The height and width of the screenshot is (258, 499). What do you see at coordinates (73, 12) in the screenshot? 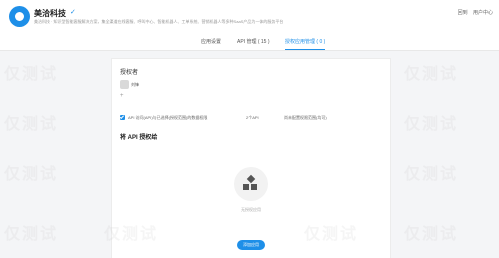
I see `verified-icon: ✓` at bounding box center [73, 12].